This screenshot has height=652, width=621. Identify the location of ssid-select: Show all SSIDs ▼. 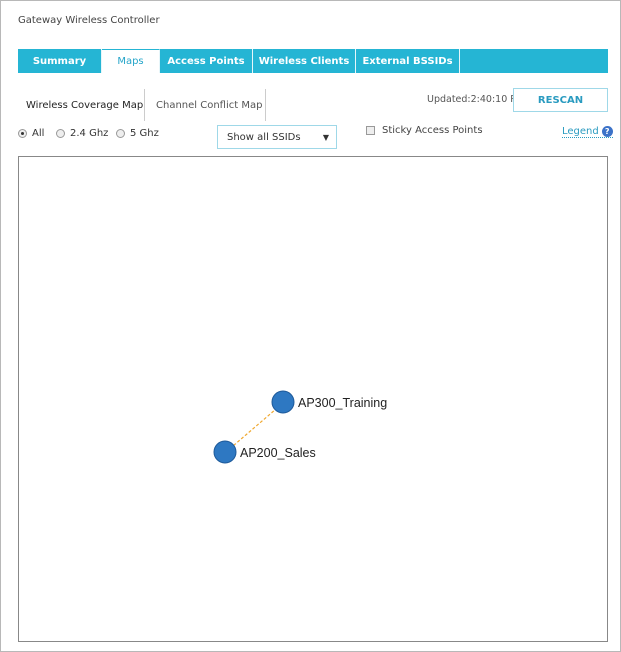
(277, 137).